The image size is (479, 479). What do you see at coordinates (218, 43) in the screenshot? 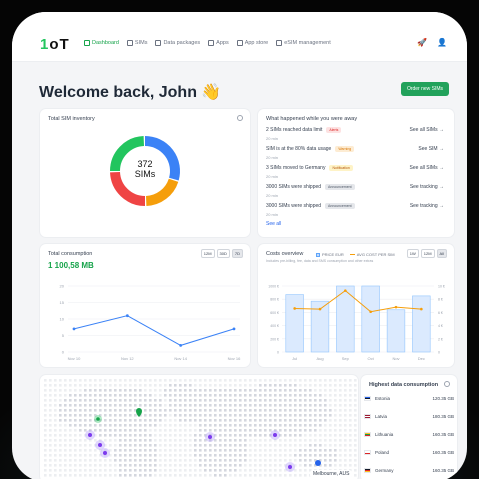
I see `nav-item-apps: Apps` at bounding box center [218, 43].